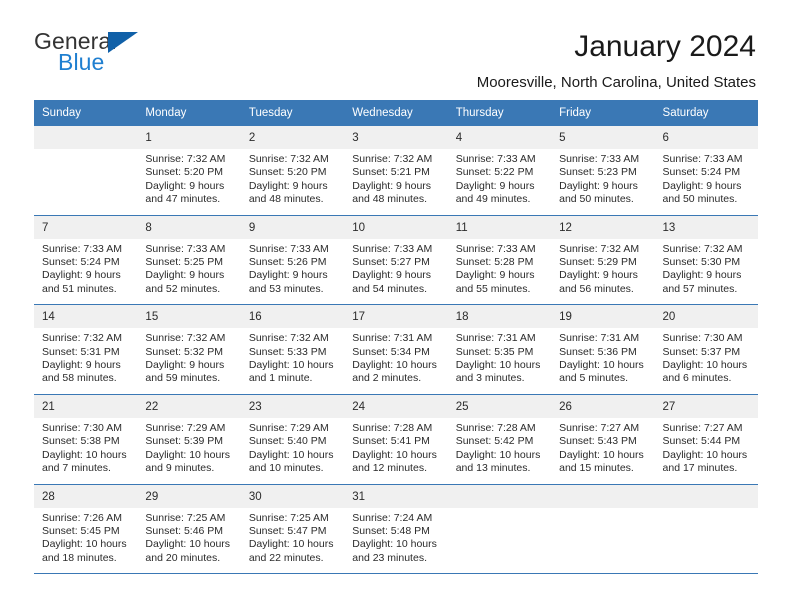 This screenshot has width=792, height=612. I want to click on day-number: 26, so click(602, 406).